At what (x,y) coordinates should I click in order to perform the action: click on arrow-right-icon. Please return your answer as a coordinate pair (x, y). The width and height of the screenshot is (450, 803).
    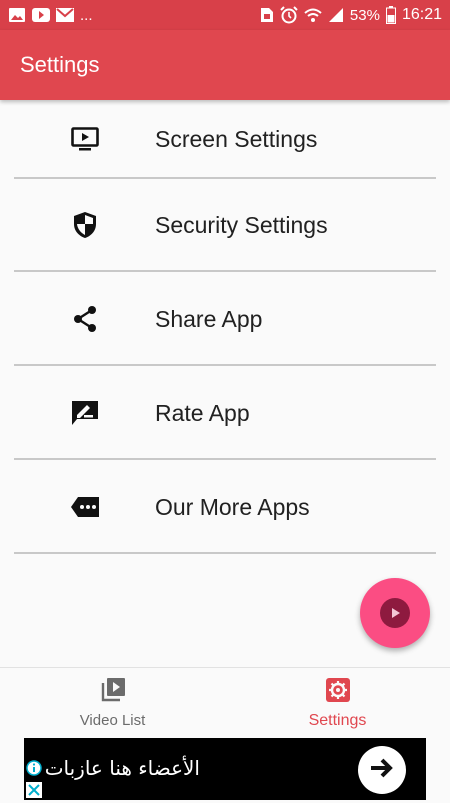
    Looking at the image, I should click on (382, 770).